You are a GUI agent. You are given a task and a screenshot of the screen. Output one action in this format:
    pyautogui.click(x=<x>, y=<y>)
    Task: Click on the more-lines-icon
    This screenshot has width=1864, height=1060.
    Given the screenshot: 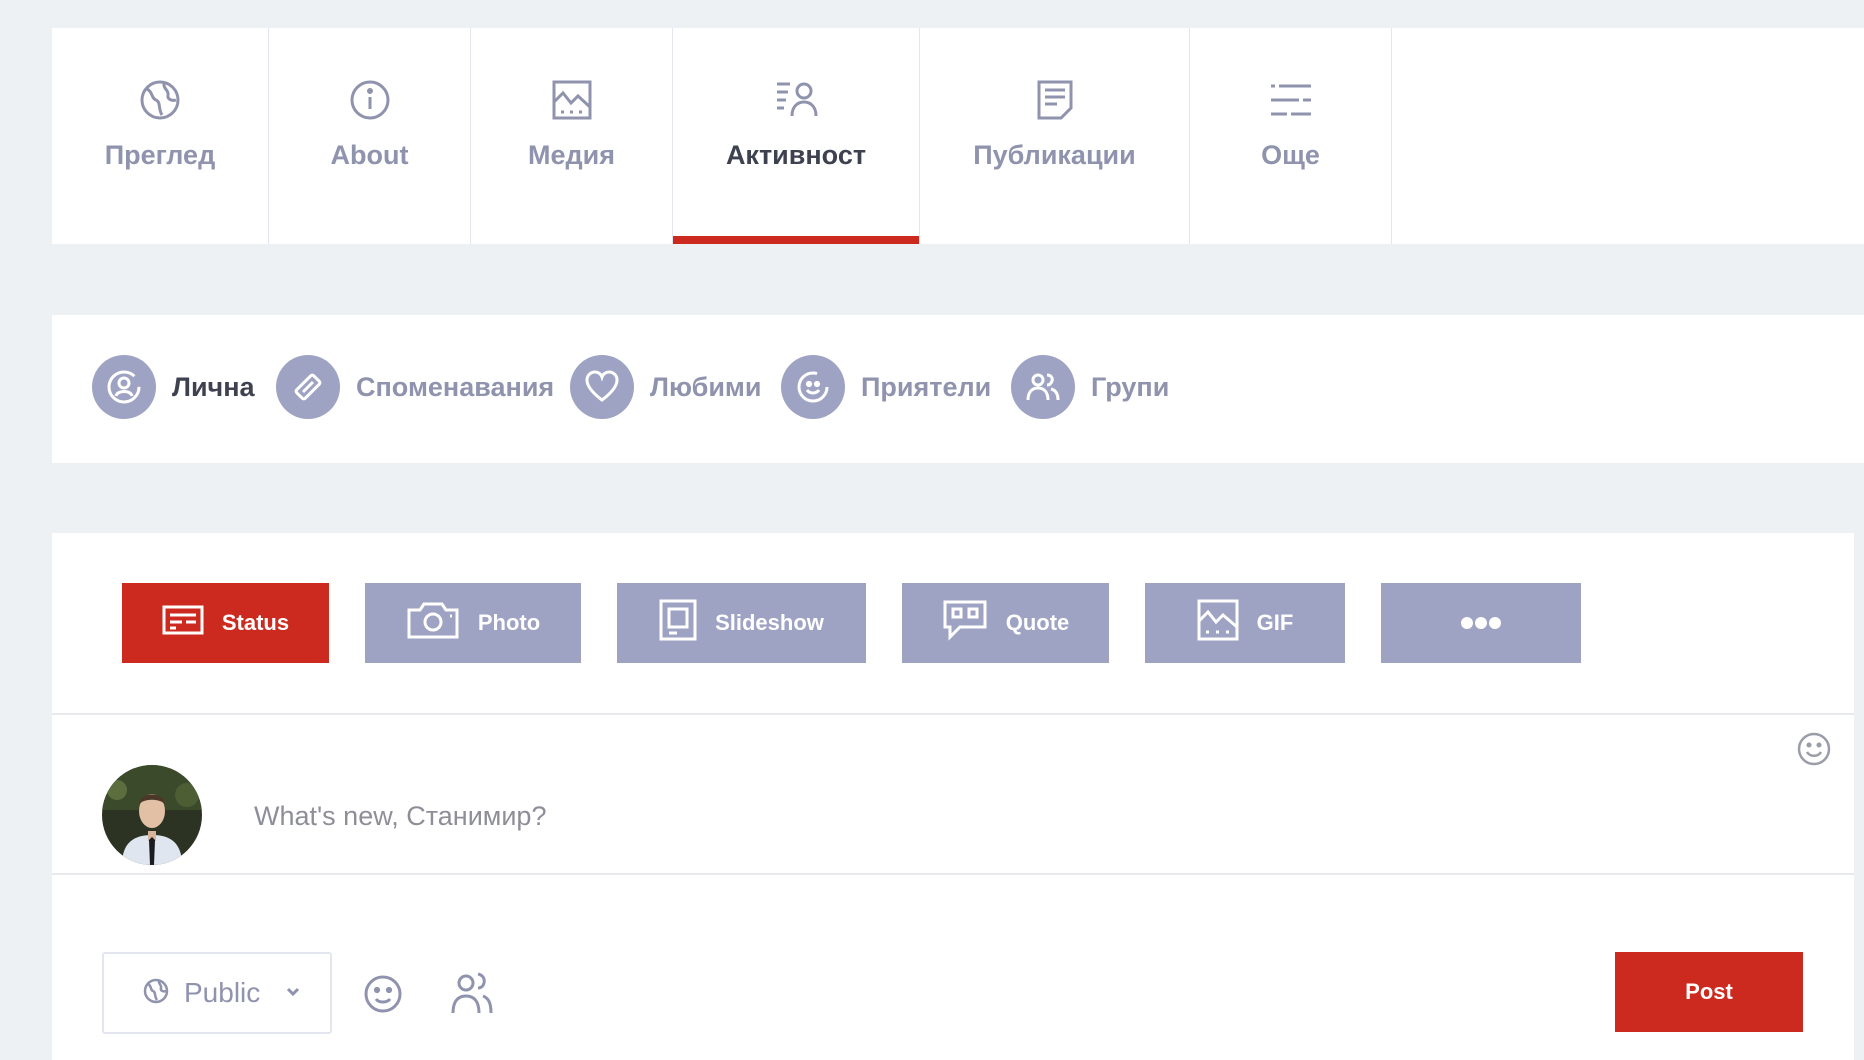 What is the action you would take?
    pyautogui.click(x=1291, y=100)
    